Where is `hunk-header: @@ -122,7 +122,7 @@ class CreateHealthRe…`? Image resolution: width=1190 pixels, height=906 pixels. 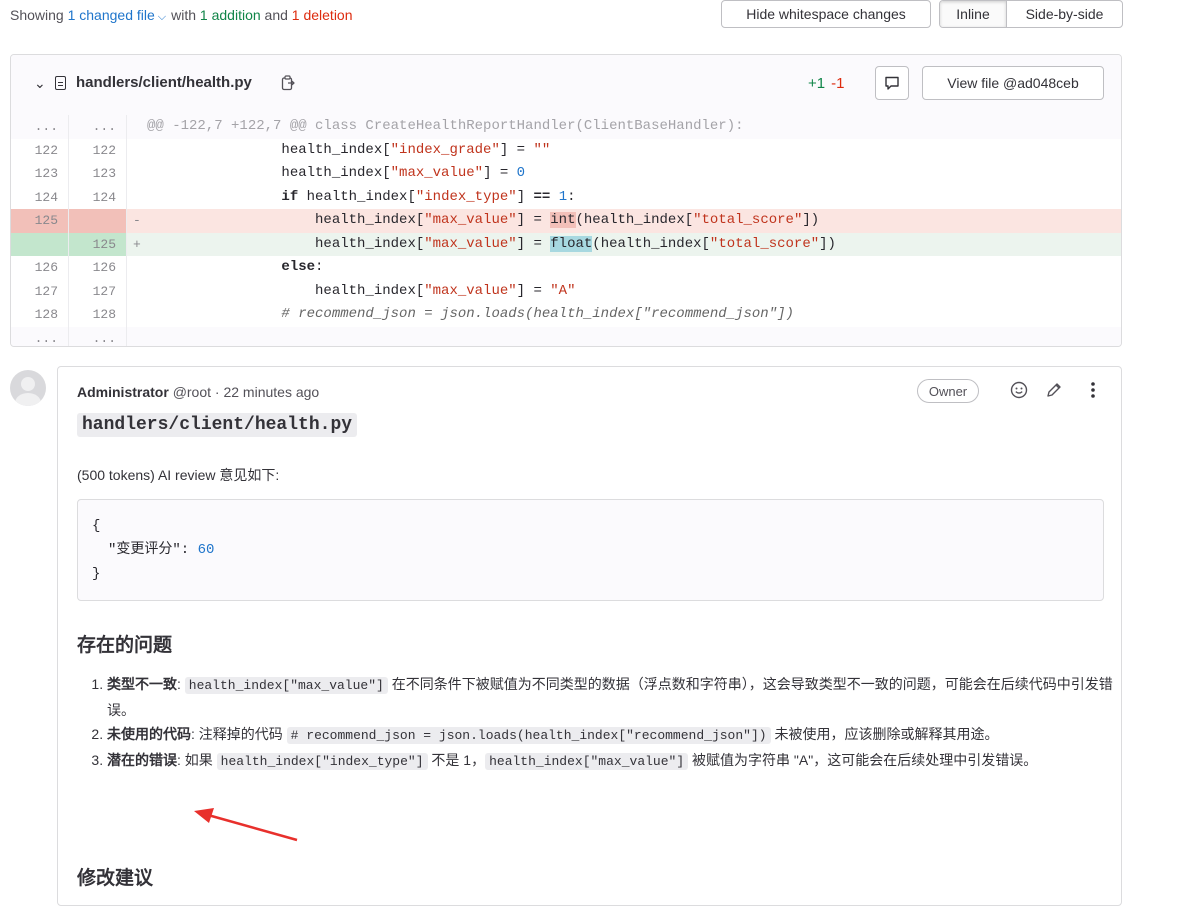
hunk-header: @@ -122,7 +122,7 @@ class CreateHealthRe… is located at coordinates (445, 126).